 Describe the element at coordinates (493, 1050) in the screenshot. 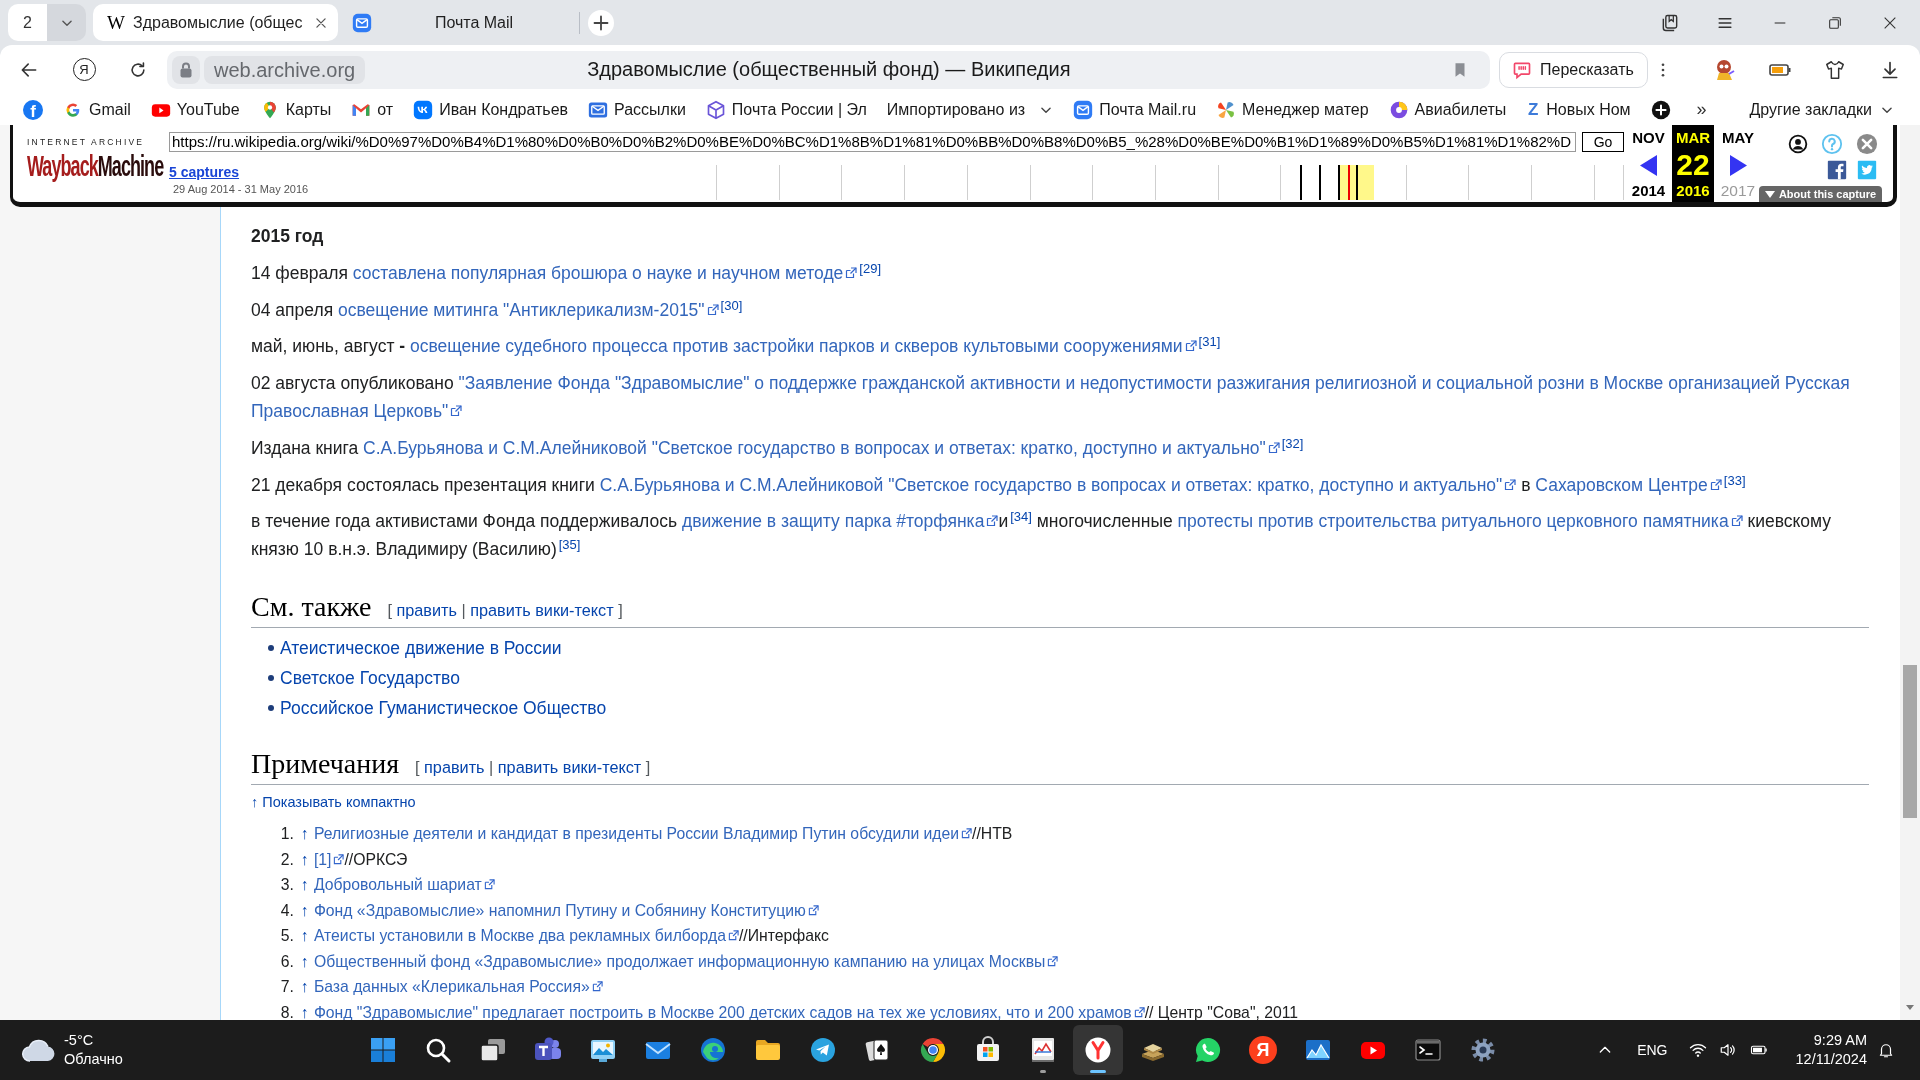

I see `overlapping-windows-icon` at that location.